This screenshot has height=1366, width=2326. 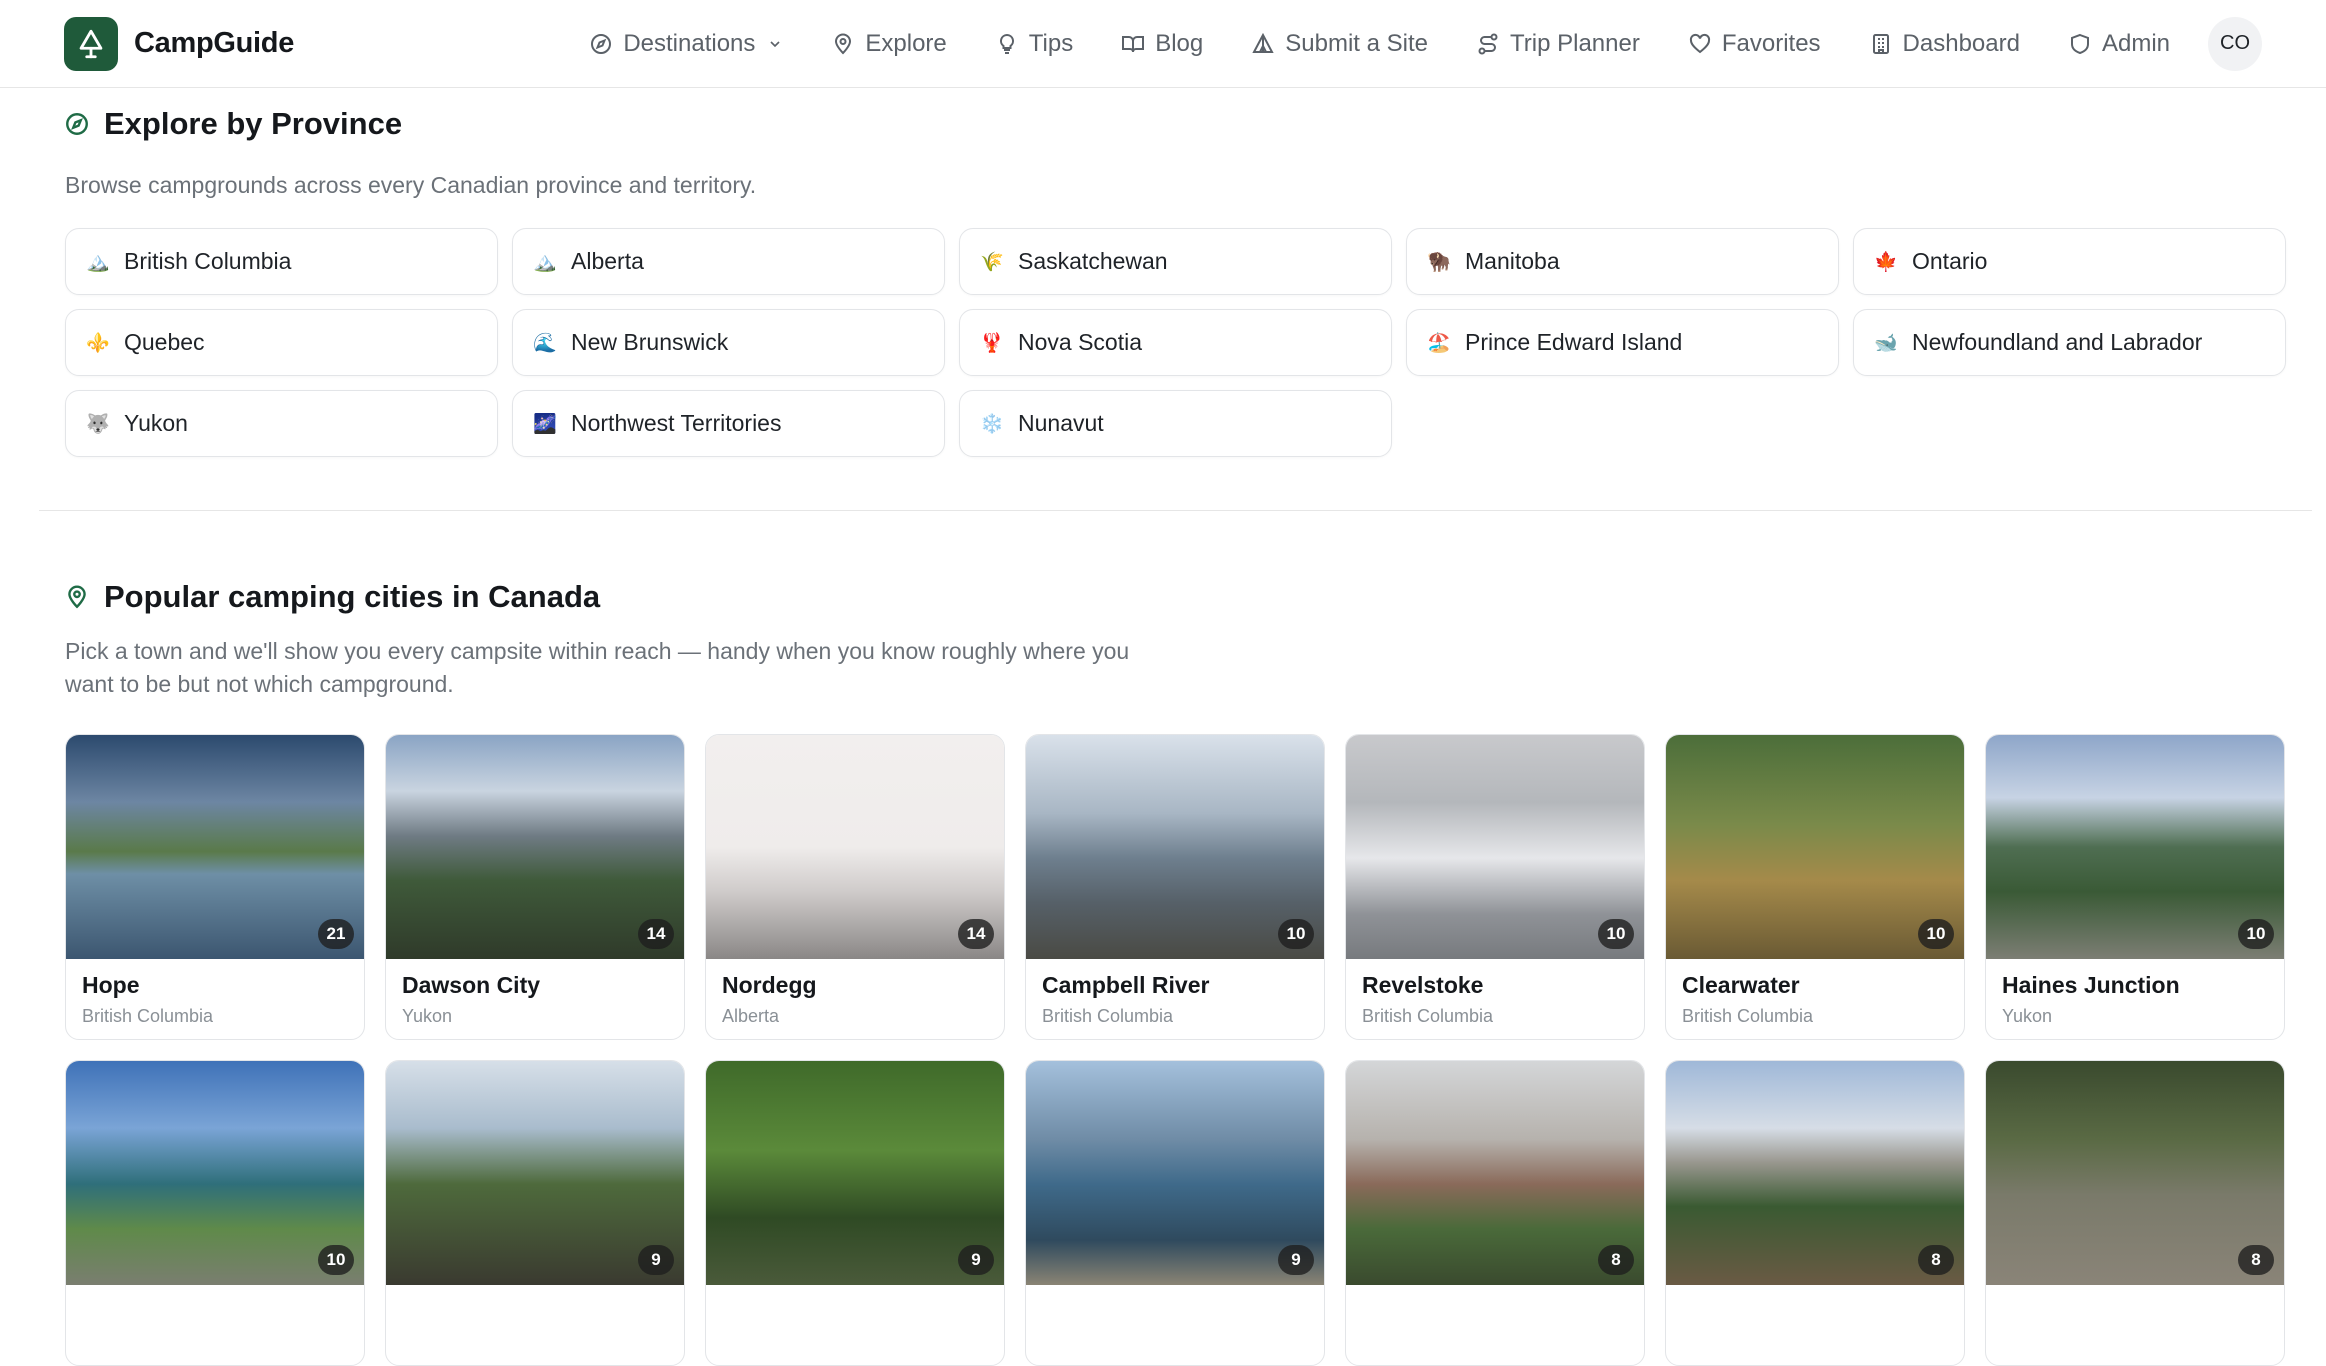 What do you see at coordinates (1754, 44) in the screenshot?
I see `nav-favorites: Favorites` at bounding box center [1754, 44].